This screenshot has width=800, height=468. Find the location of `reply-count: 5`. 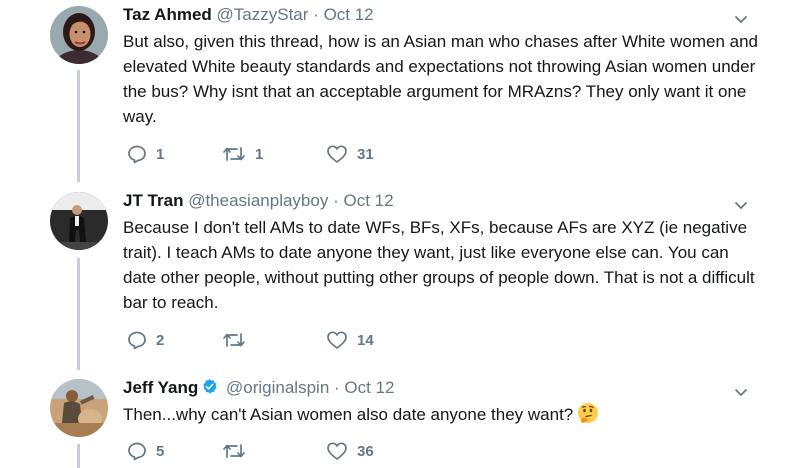

reply-count: 5 is located at coordinates (160, 451).